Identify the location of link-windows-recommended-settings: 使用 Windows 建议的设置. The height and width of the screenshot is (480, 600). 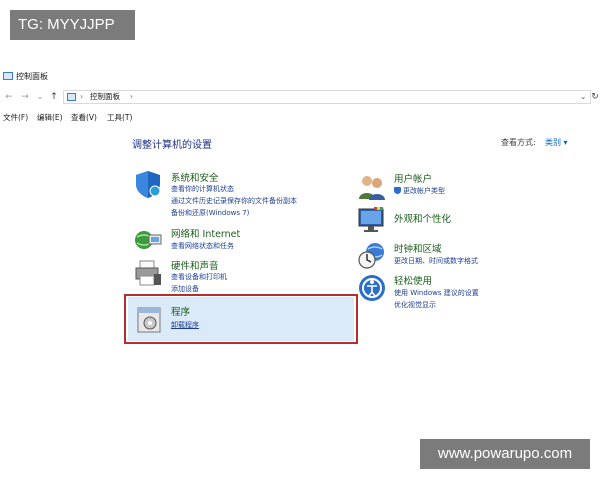
(436, 293).